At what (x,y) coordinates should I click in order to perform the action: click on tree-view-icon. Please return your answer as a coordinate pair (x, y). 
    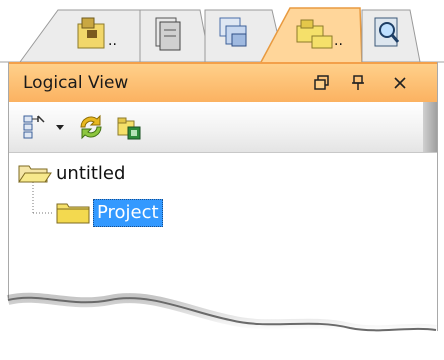
    Looking at the image, I should click on (34, 127).